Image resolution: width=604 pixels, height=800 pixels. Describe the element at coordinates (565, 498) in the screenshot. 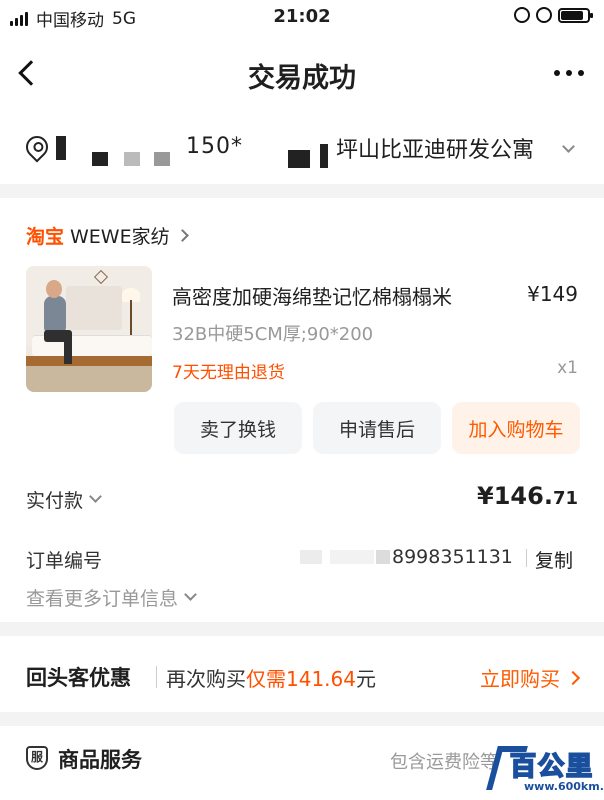

I see `paid-amount-dec: 71` at that location.